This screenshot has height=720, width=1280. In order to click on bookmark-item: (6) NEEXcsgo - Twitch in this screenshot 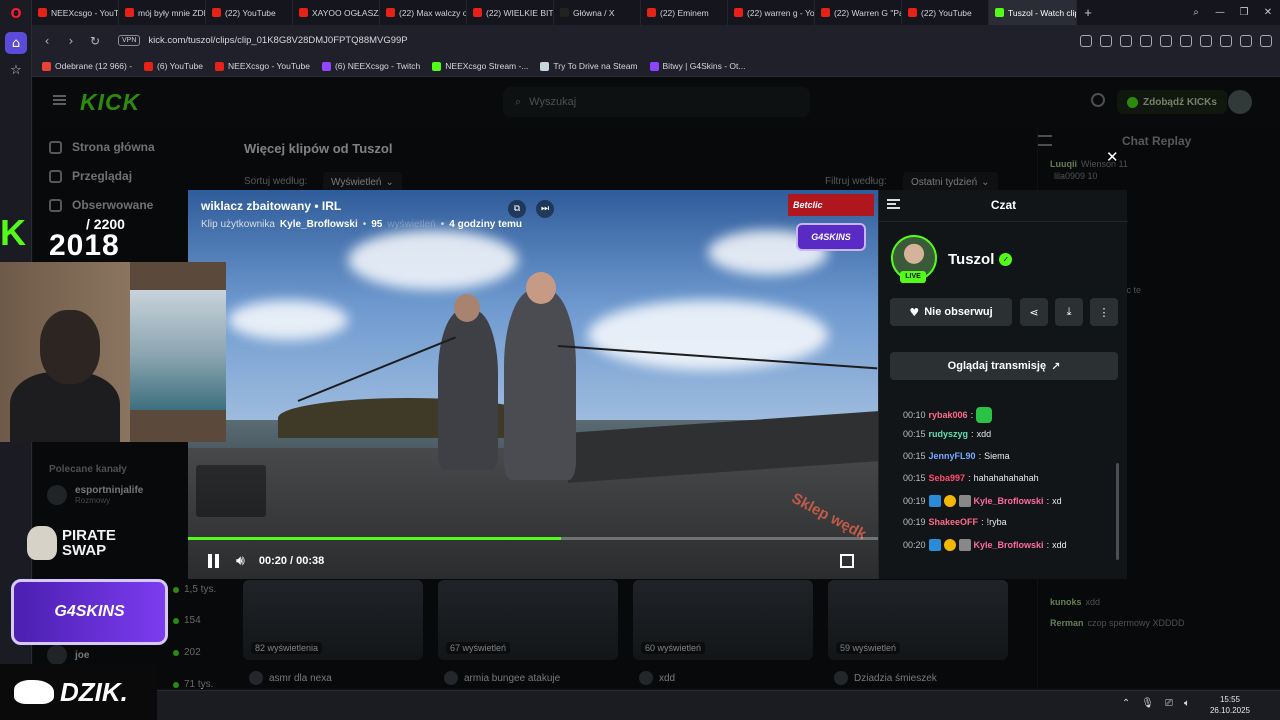, I will do `click(370, 66)`.